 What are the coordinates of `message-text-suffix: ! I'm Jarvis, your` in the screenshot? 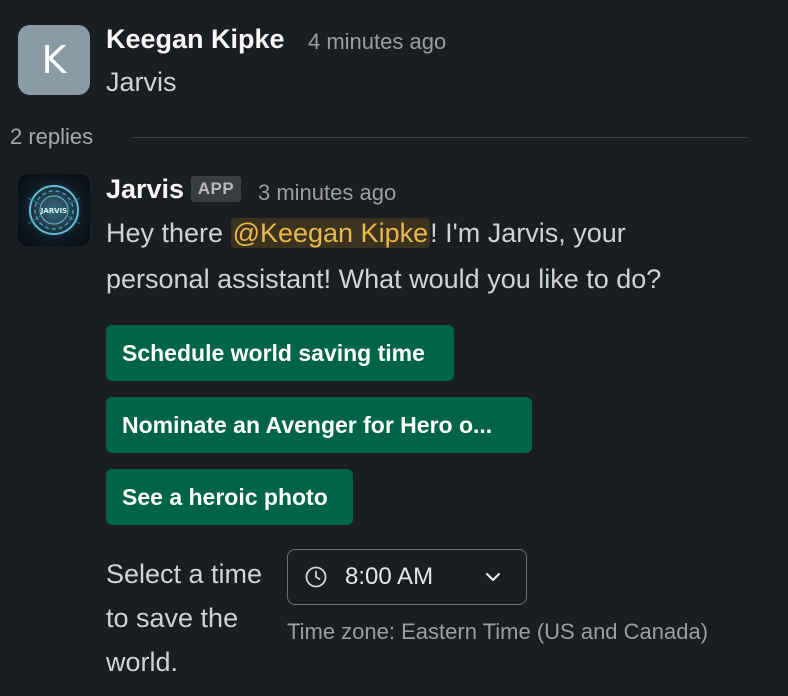 It's located at (528, 233).